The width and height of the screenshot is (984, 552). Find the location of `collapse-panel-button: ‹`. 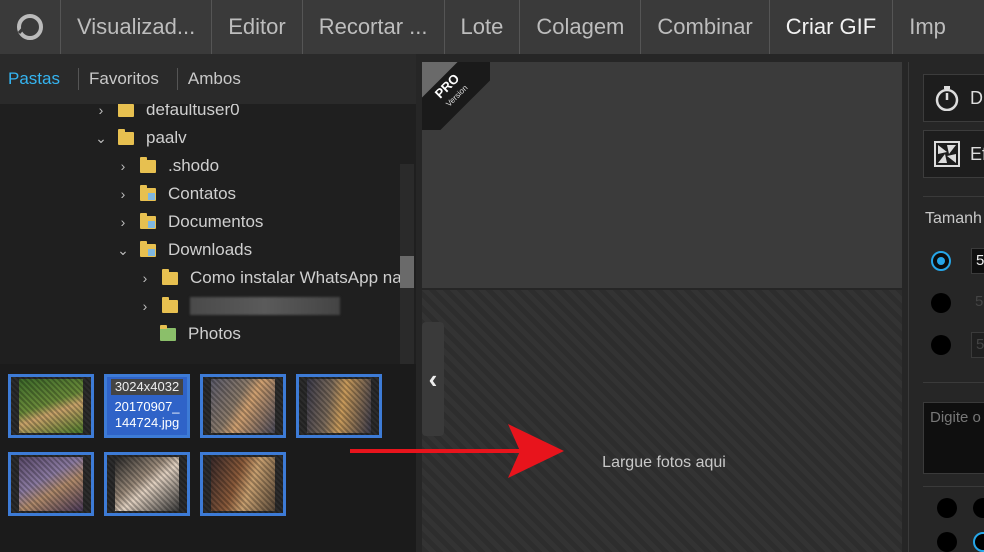

collapse-panel-button: ‹ is located at coordinates (433, 379).